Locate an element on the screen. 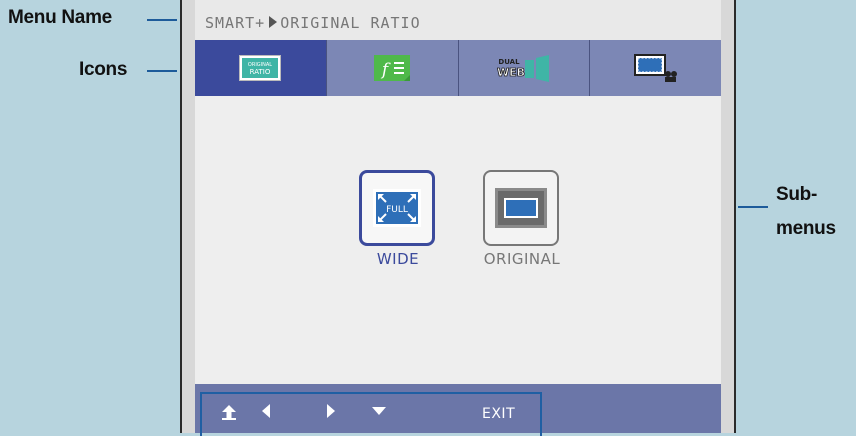 The height and width of the screenshot is (436, 856). menu-name-prefix: SMART+ is located at coordinates (235, 23).